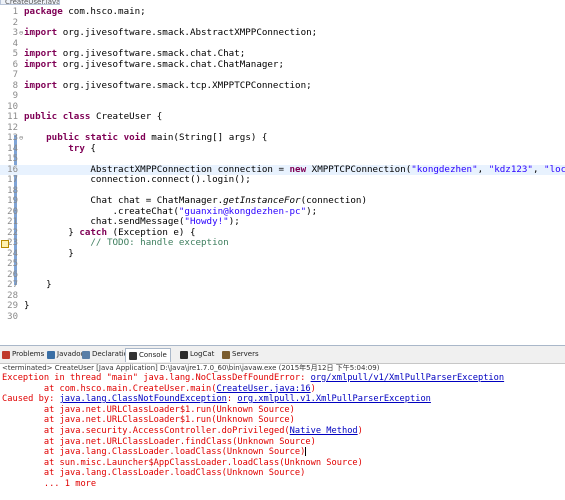  What do you see at coordinates (510, 169) in the screenshot?
I see `code-token: "kdz123"` at bounding box center [510, 169].